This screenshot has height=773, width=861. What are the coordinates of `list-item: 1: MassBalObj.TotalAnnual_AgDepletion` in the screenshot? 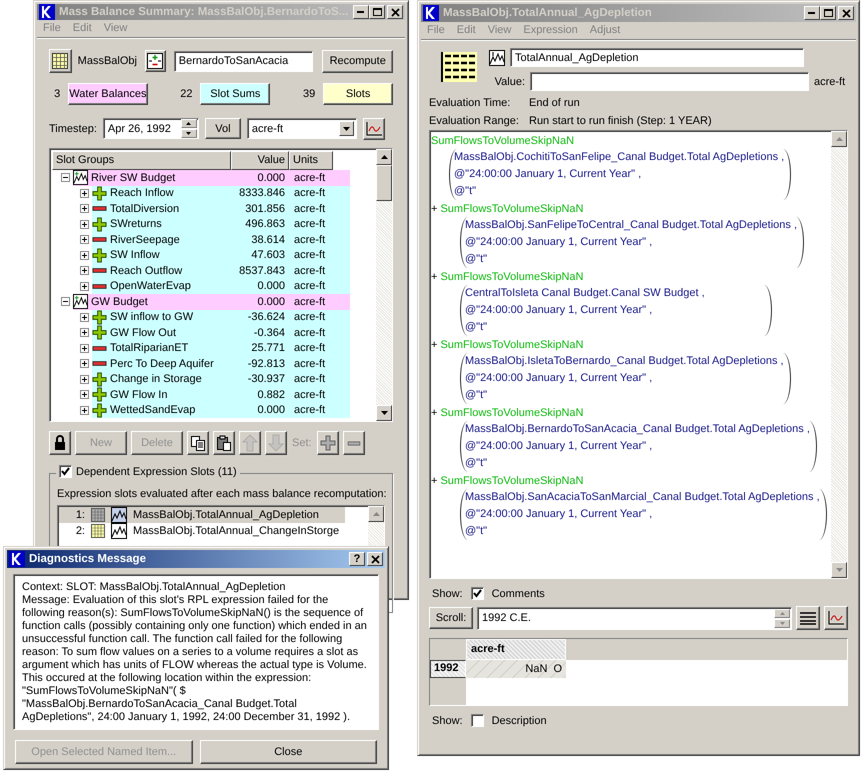 It's located at (202, 515).